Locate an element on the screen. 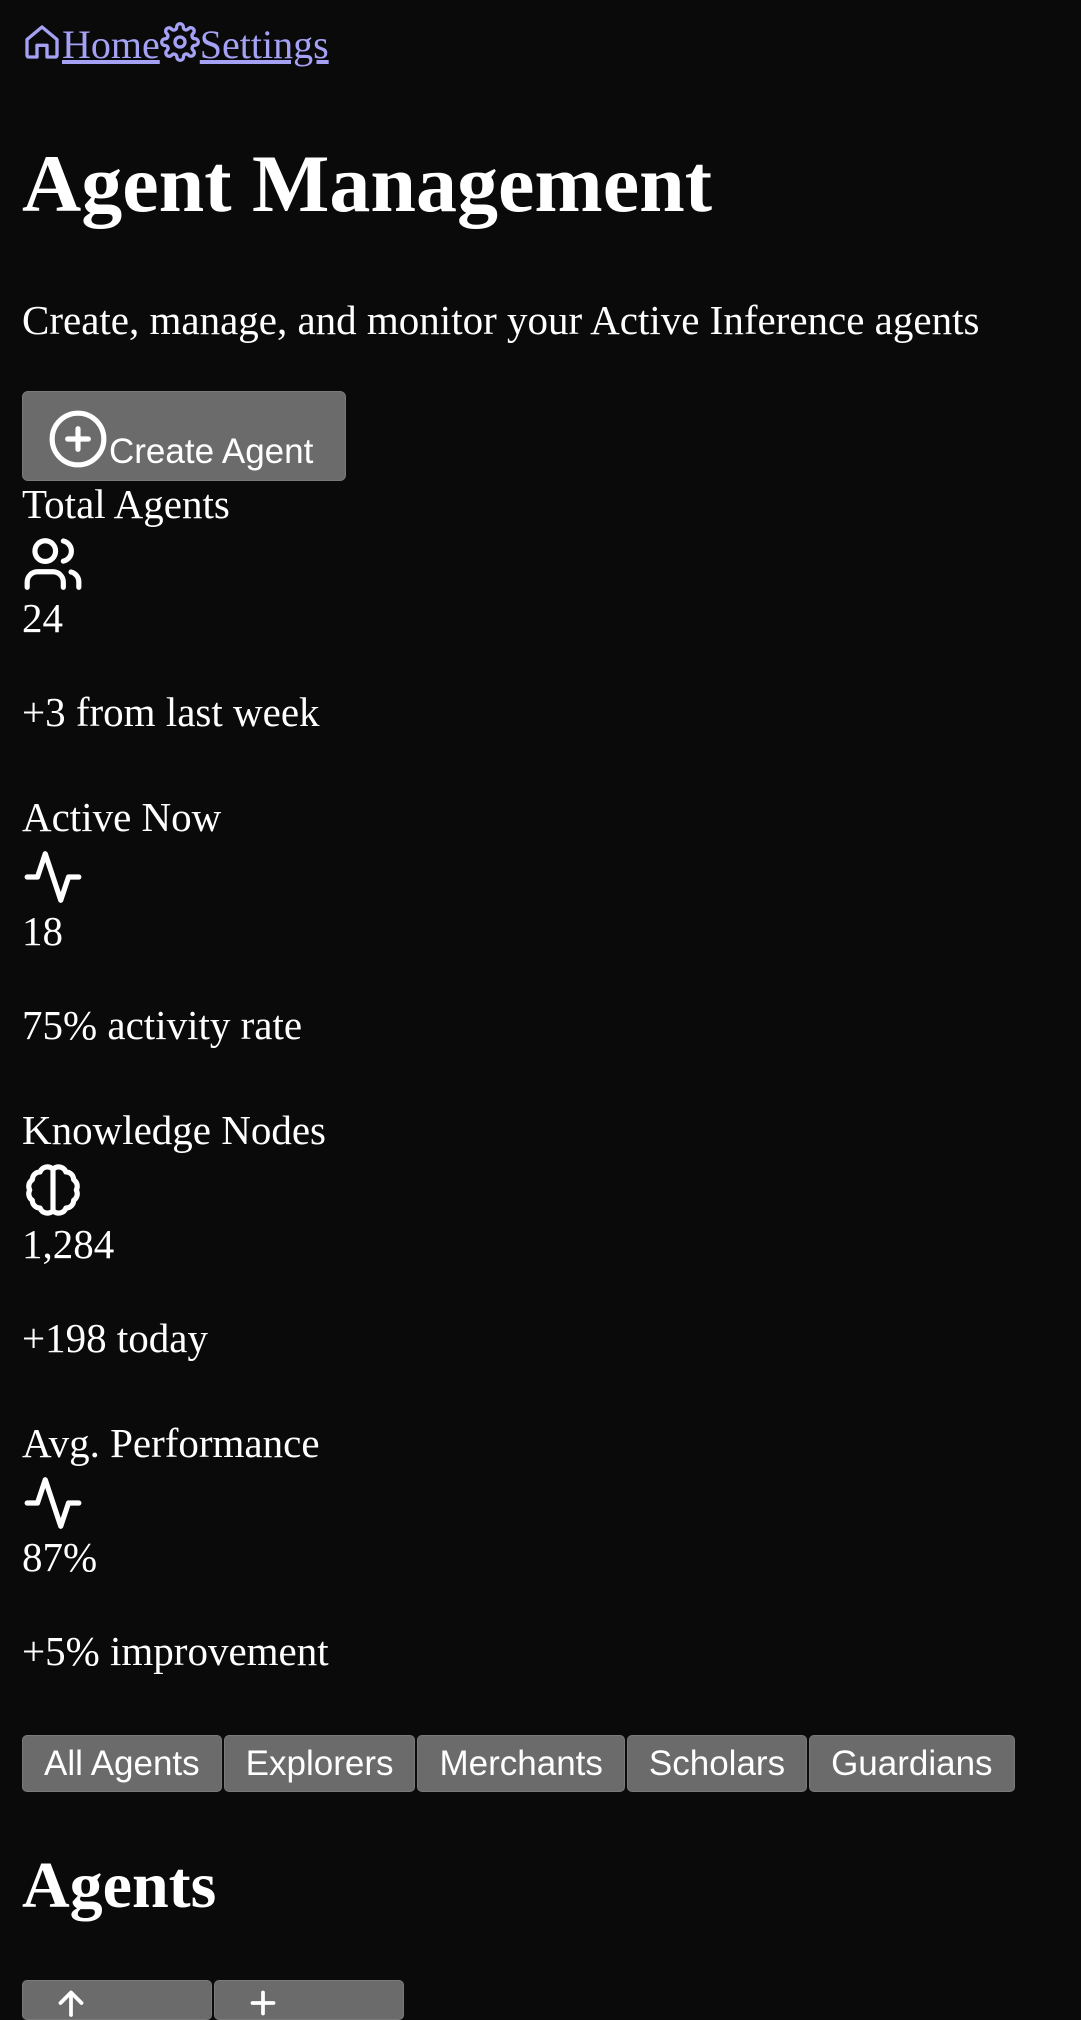 Image resolution: width=1081 pixels, height=2020 pixels. tab-scholars: Scholars is located at coordinates (717, 1763).